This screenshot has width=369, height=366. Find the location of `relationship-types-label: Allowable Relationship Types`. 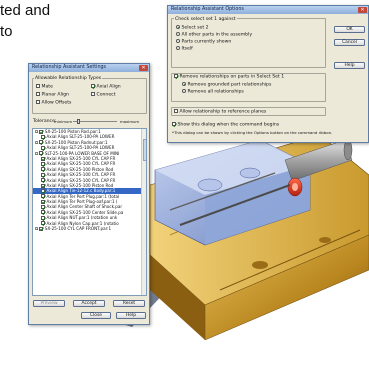

relationship-types-label: Allowable Relationship Types is located at coordinates (68, 78).